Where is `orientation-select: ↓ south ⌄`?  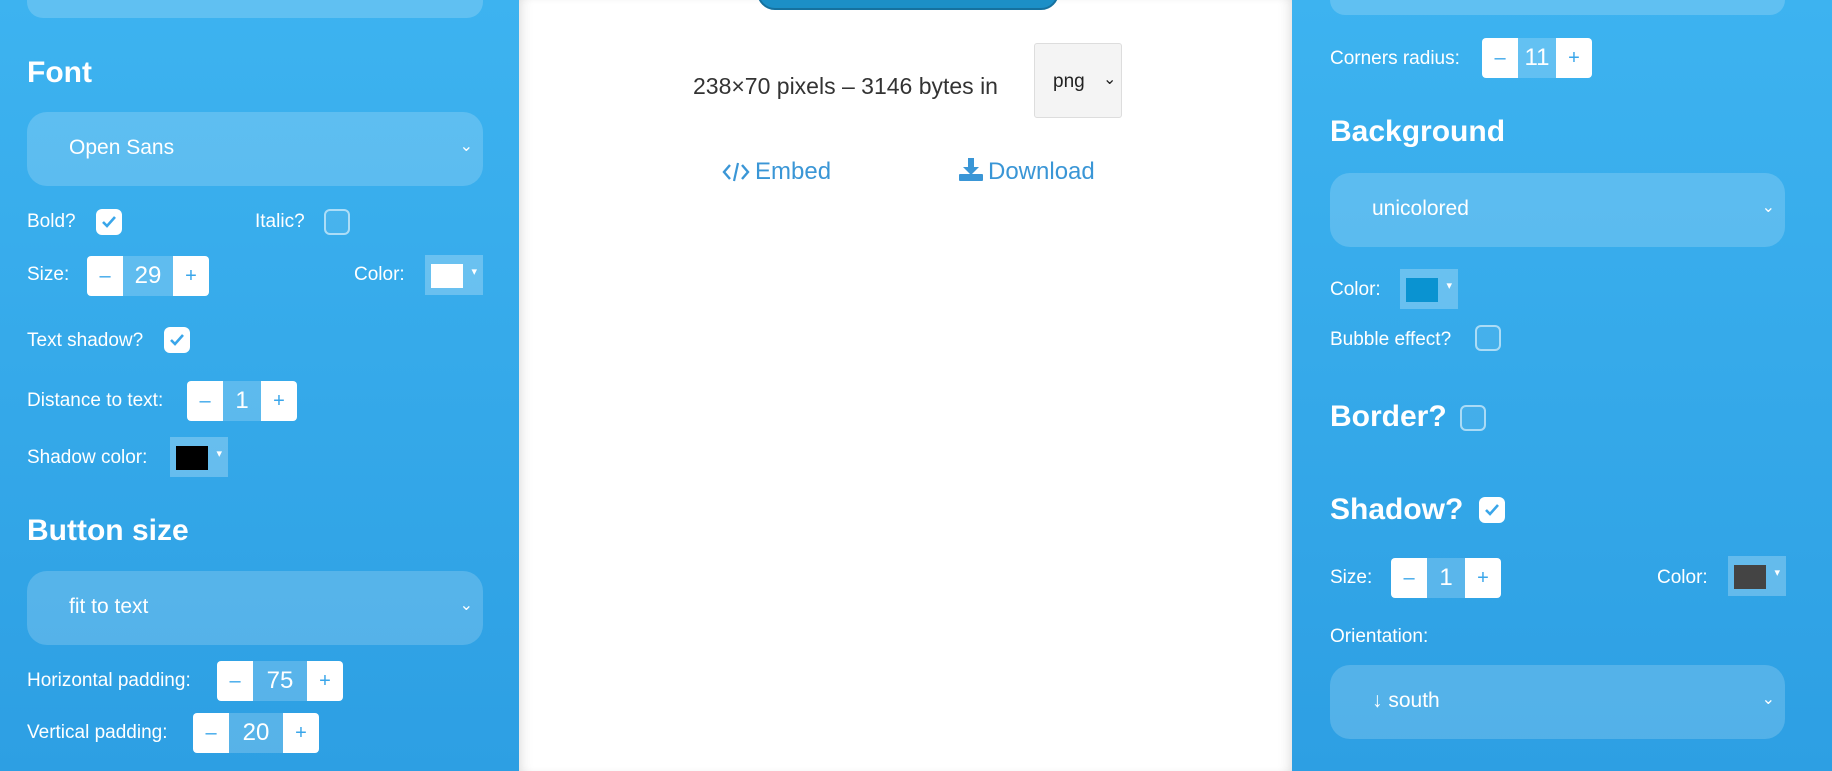 orientation-select: ↓ south ⌄ is located at coordinates (1557, 702).